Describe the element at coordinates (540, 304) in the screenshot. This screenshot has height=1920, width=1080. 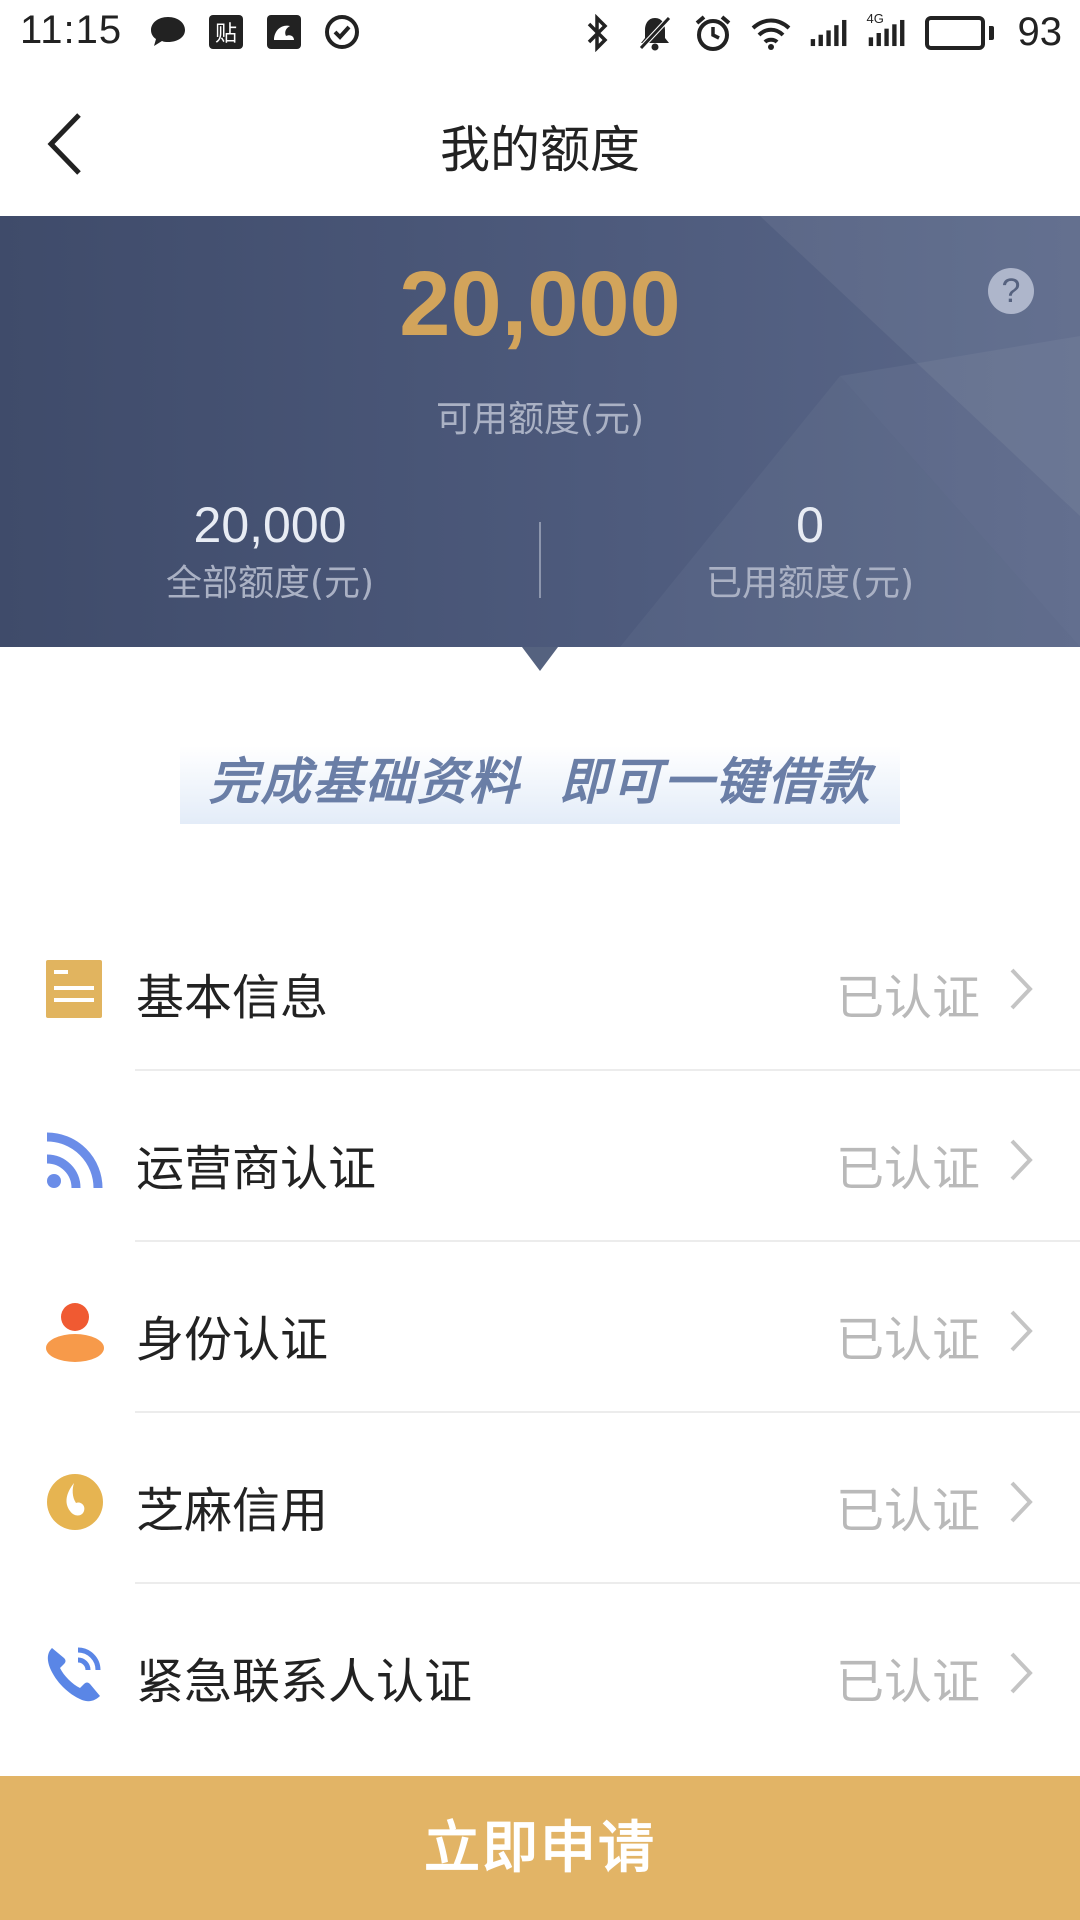
I see `available-amount: 20,000` at that location.